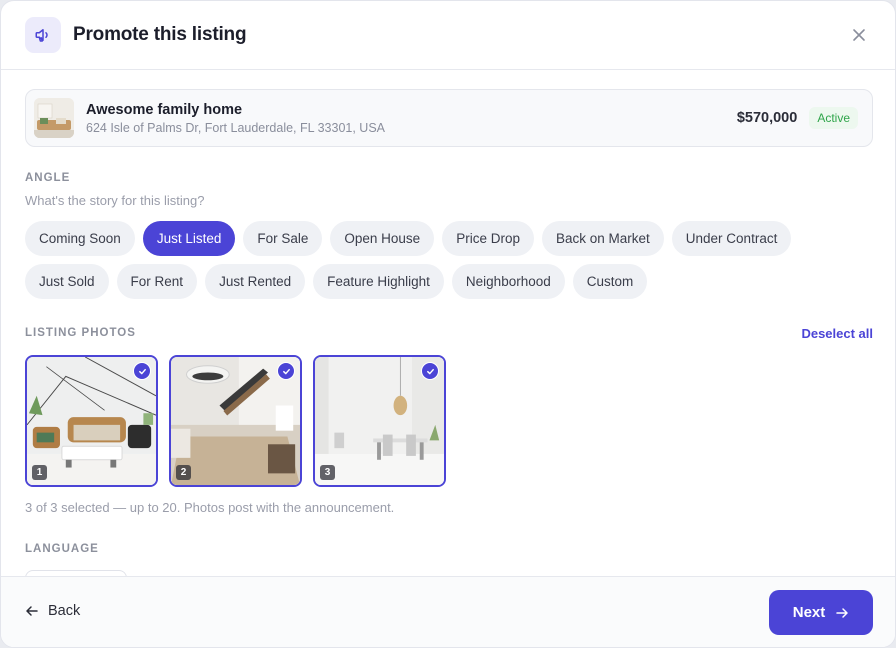  Describe the element at coordinates (767, 118) in the screenshot. I see `listing-price: $570,000` at that location.